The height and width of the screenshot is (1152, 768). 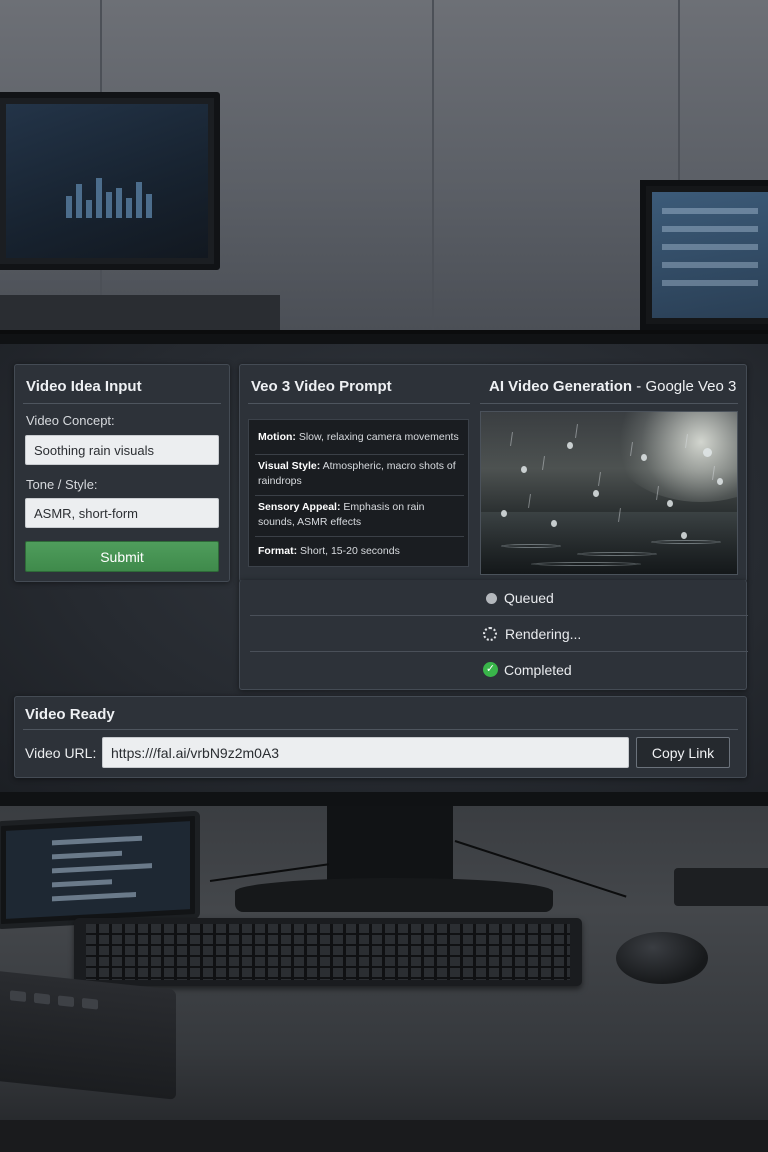 I want to click on generation-panel-title: AI Video Generation - Google Veo 3, so click(x=612, y=386).